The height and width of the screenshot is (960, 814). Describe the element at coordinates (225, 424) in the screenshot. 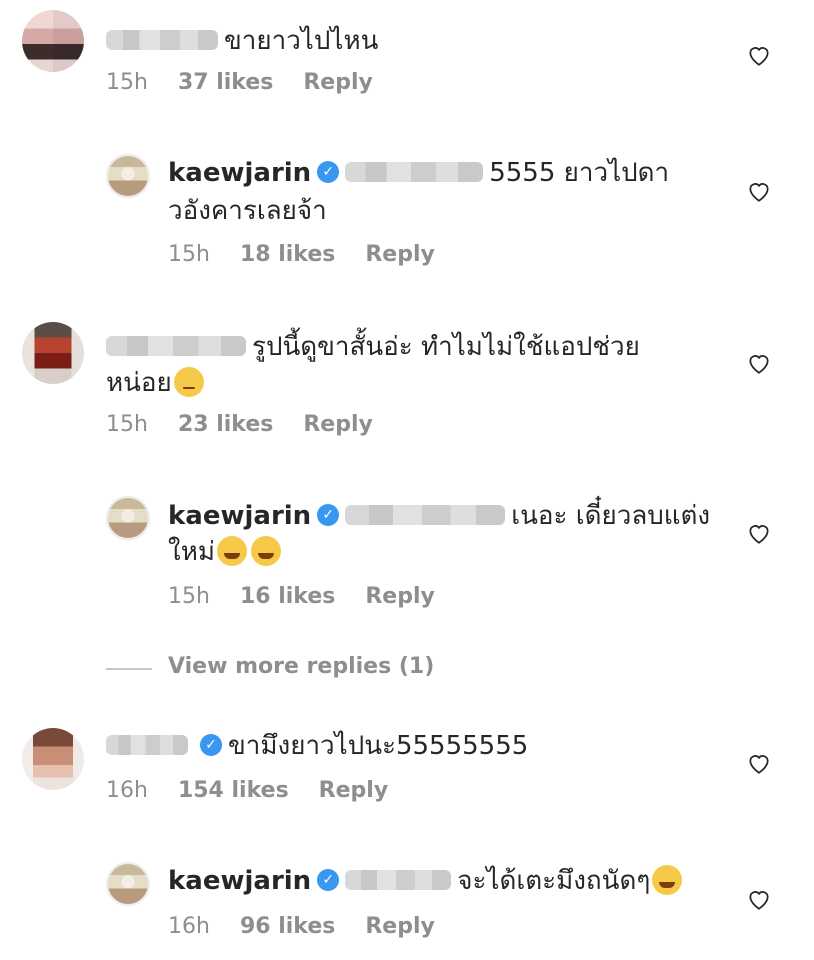

I see `likes-count: 23 likes` at that location.